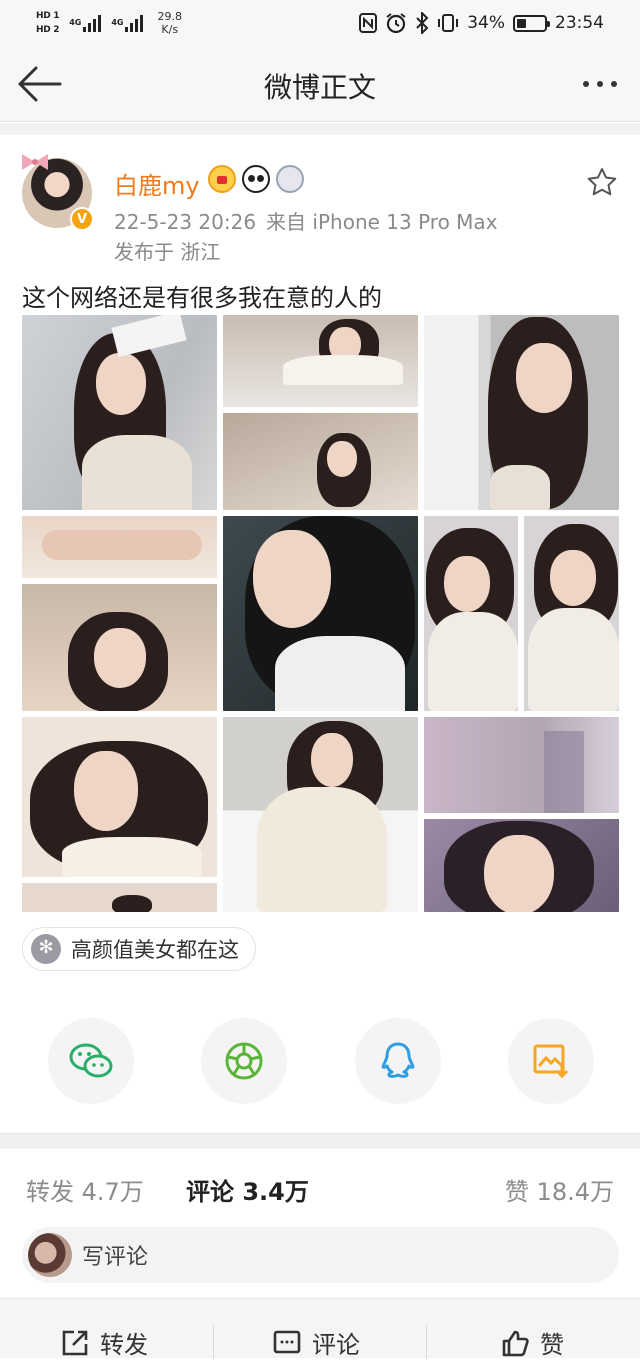  I want to click on medal-icon, so click(290, 179).